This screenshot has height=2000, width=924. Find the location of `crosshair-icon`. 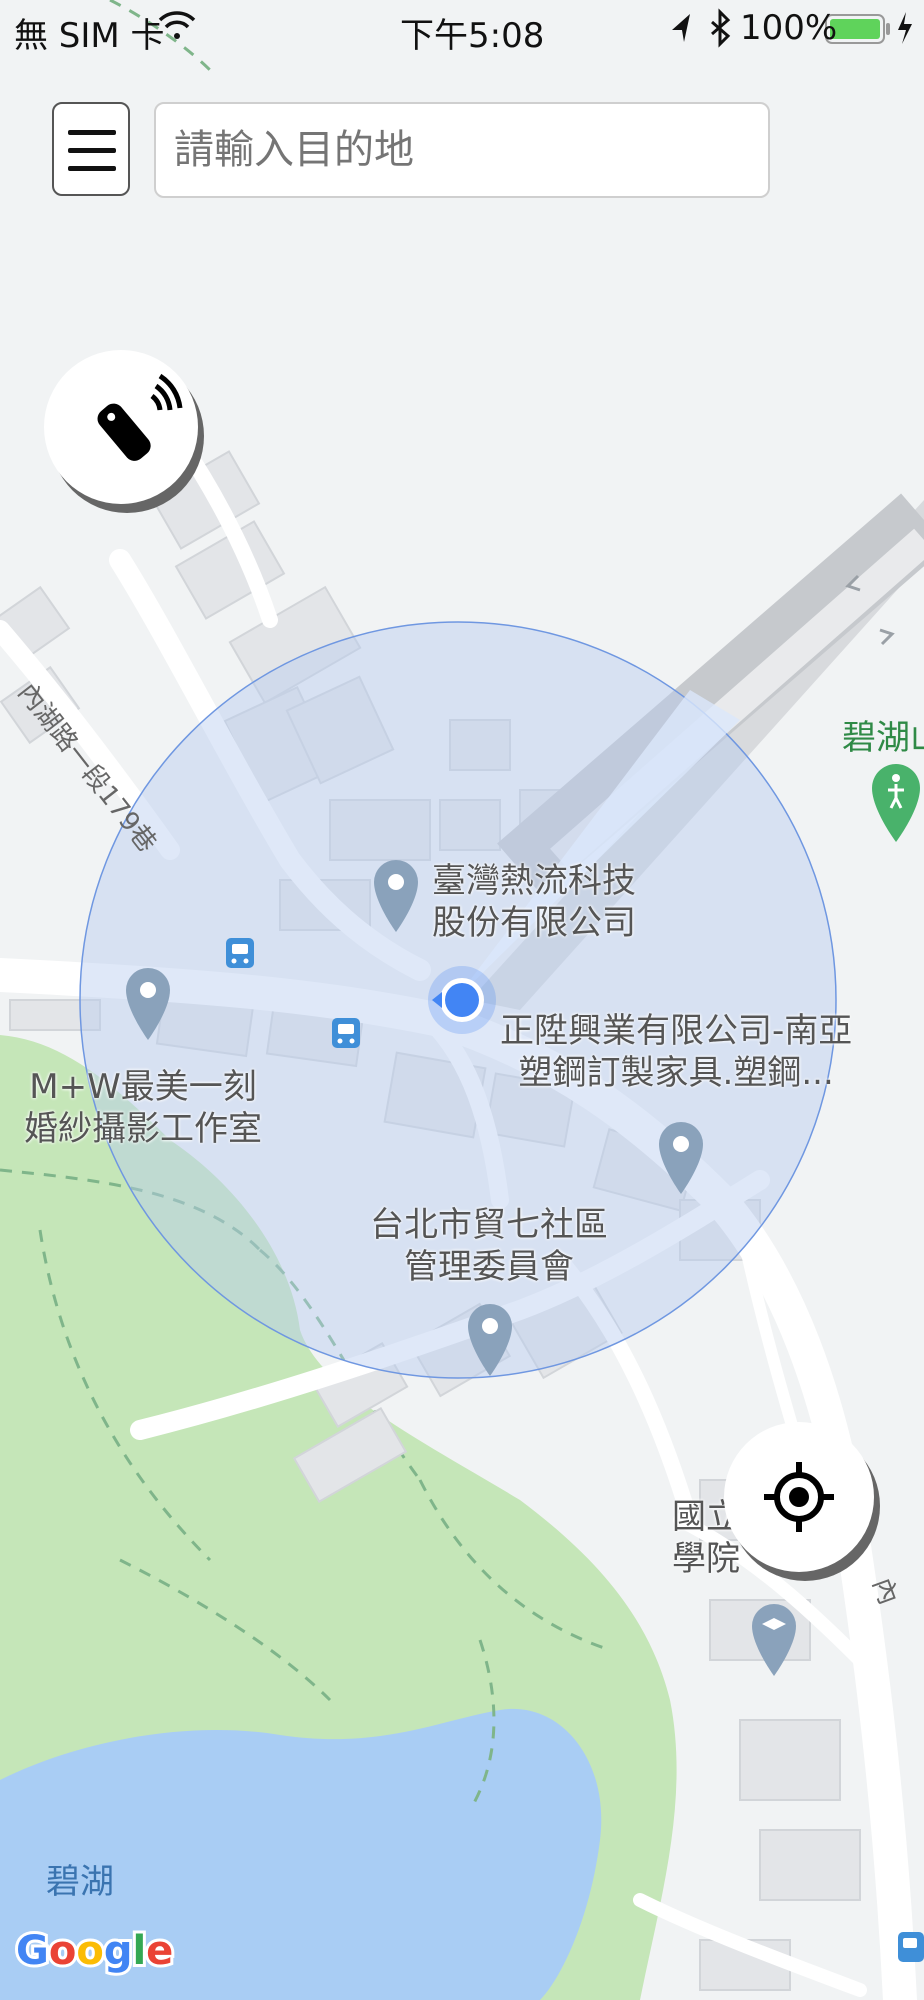

crosshair-icon is located at coordinates (799, 1497).